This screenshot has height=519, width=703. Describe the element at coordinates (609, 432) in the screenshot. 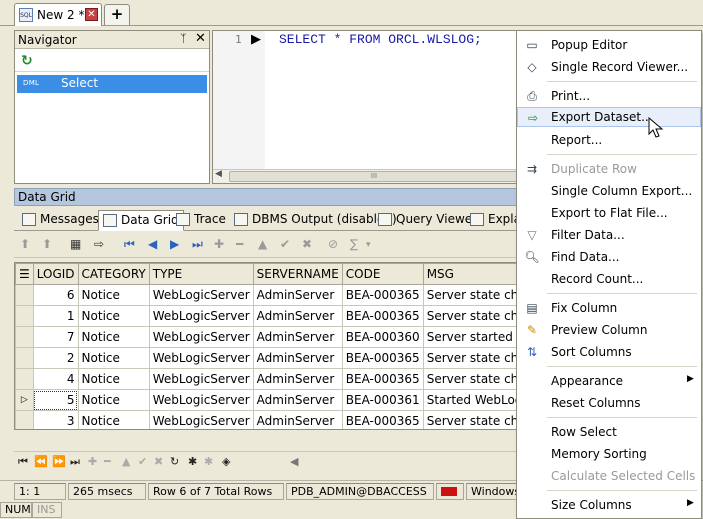

I see `menu-item-row-select: Row Select` at that location.